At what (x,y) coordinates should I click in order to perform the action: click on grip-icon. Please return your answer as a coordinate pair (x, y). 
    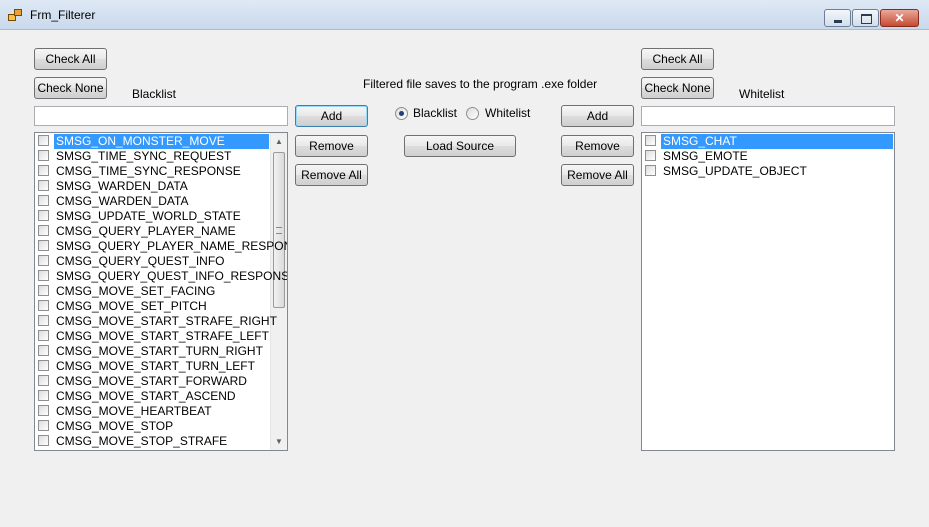
    Looking at the image, I should click on (279, 230).